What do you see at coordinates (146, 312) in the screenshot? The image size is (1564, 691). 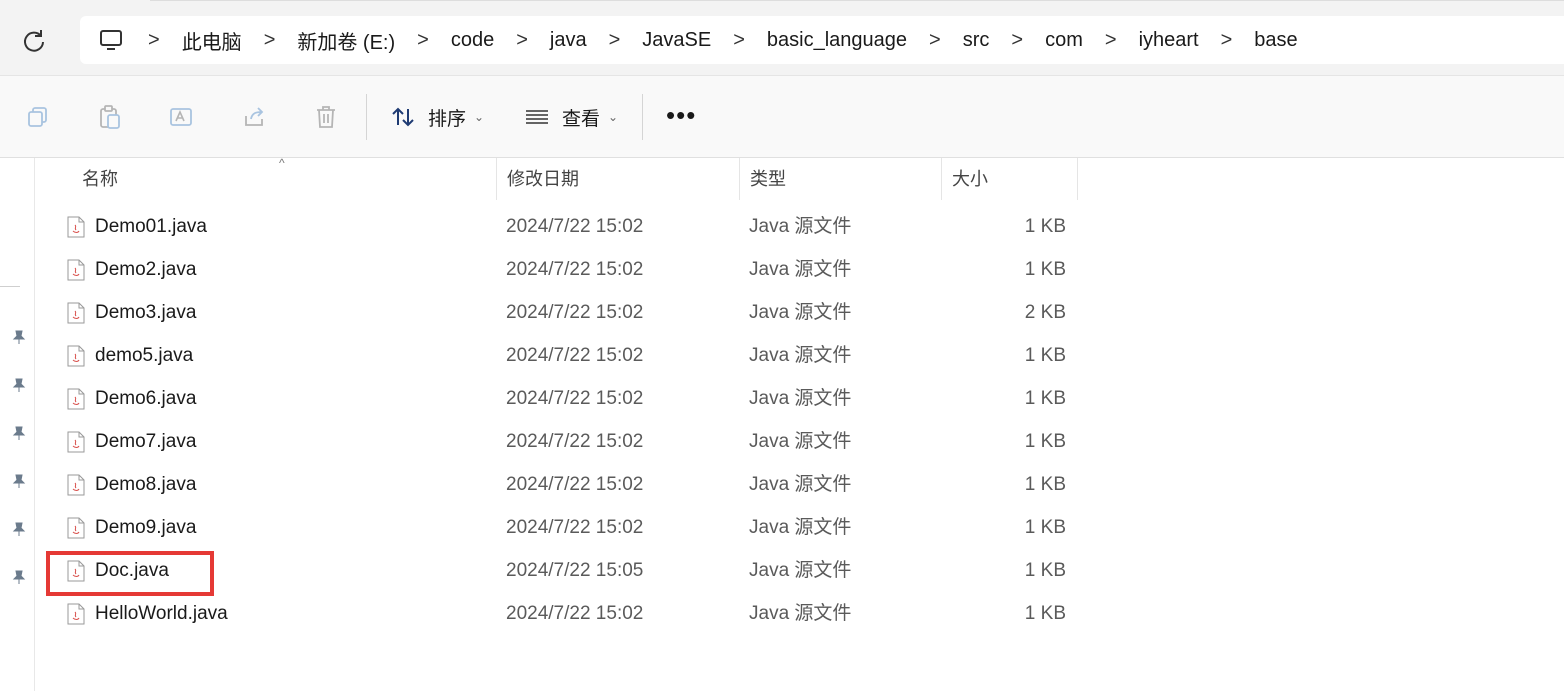 I see `file-name: Demo3.java` at bounding box center [146, 312].